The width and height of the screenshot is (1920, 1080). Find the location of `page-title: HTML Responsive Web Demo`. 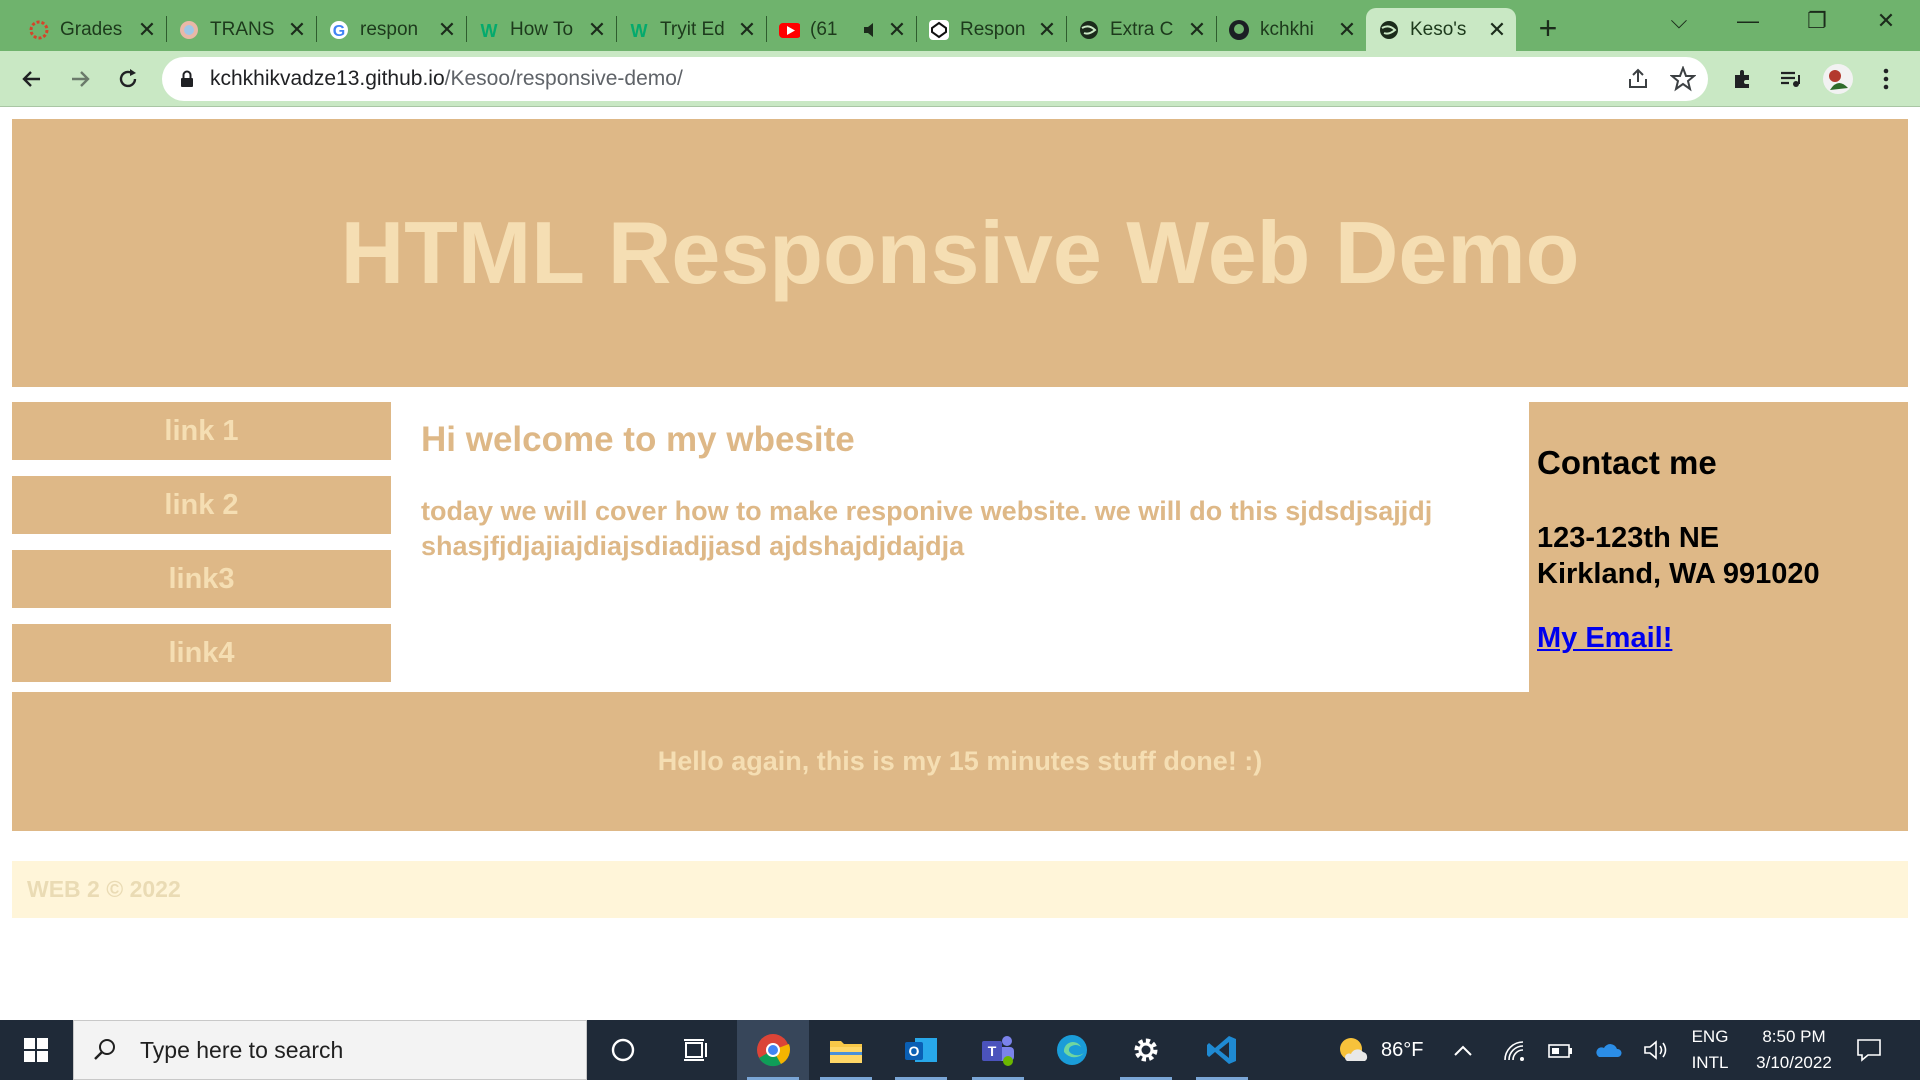

page-title: HTML Responsive Web Demo is located at coordinates (960, 252).